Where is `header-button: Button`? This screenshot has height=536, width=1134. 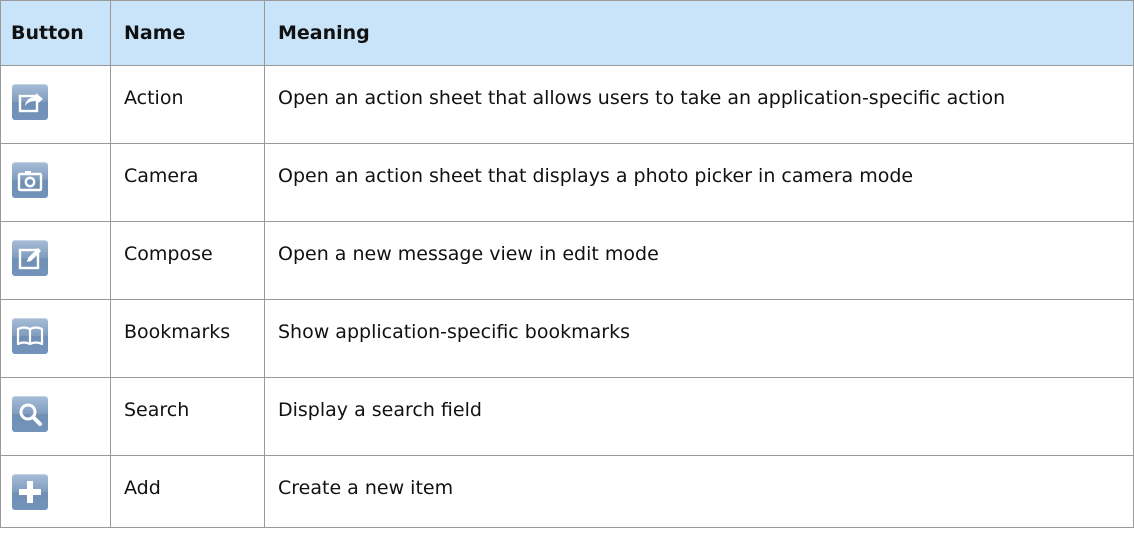 header-button: Button is located at coordinates (55, 33).